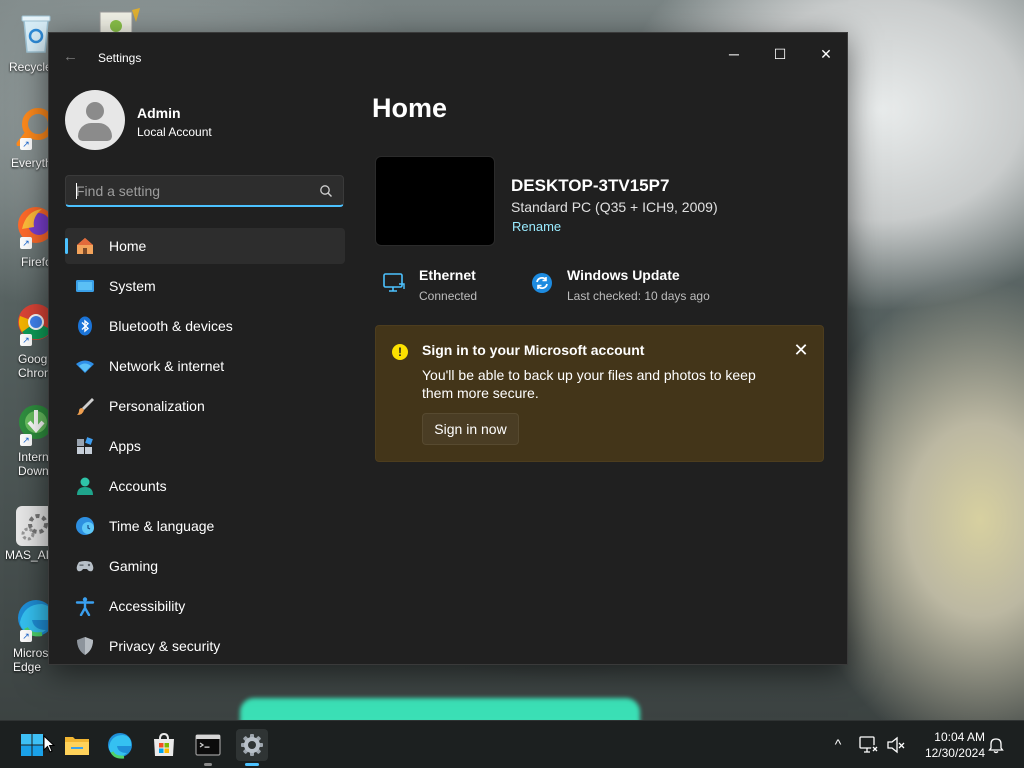  Describe the element at coordinates (138, 486) in the screenshot. I see `sidebar-item-label: Accounts` at that location.